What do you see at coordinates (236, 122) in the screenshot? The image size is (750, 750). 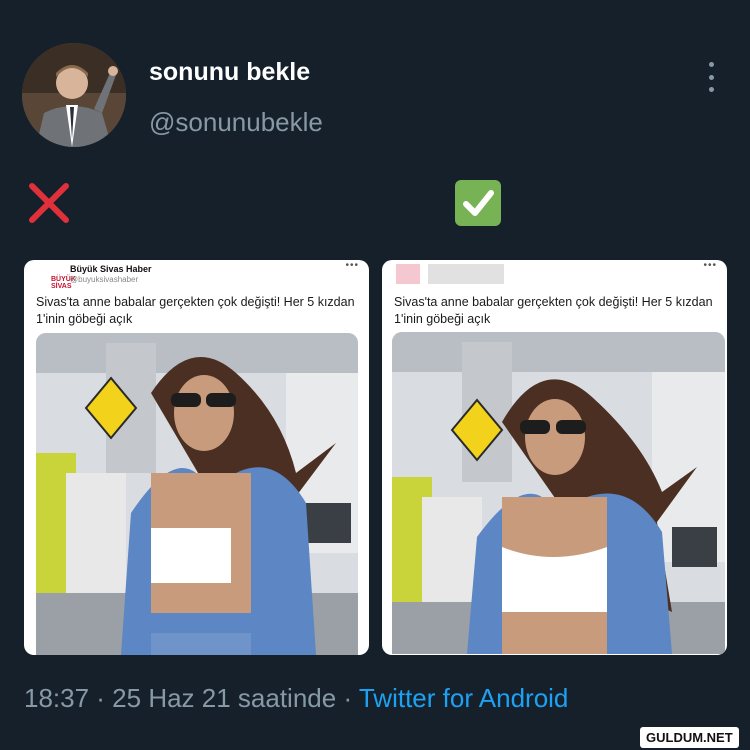 I see `user-handle: @sonunubekle` at bounding box center [236, 122].